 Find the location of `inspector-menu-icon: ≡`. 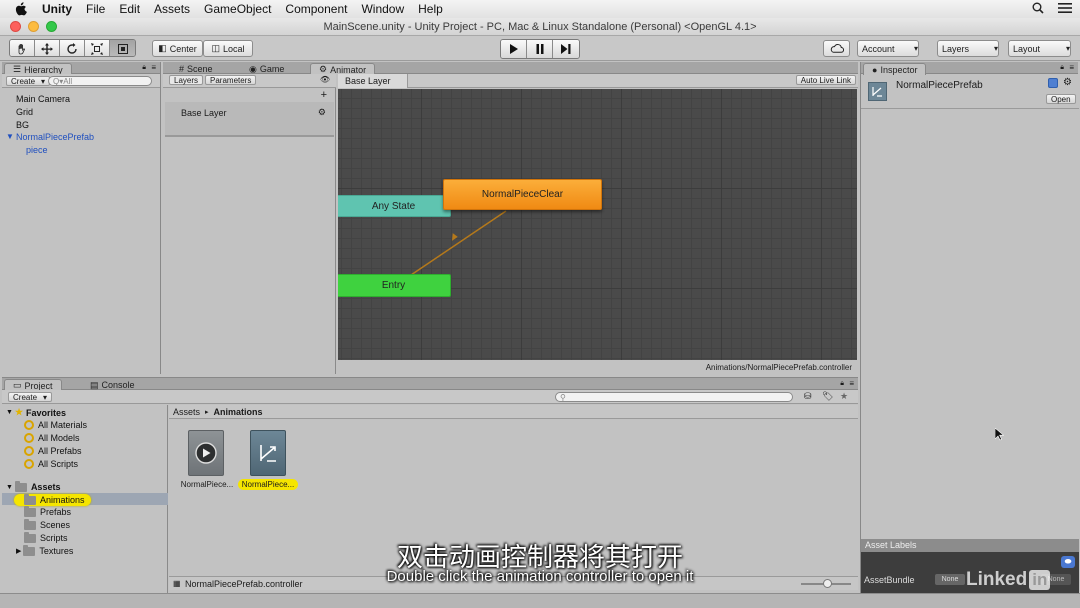

inspector-menu-icon: ≡ is located at coordinates (1071, 67).